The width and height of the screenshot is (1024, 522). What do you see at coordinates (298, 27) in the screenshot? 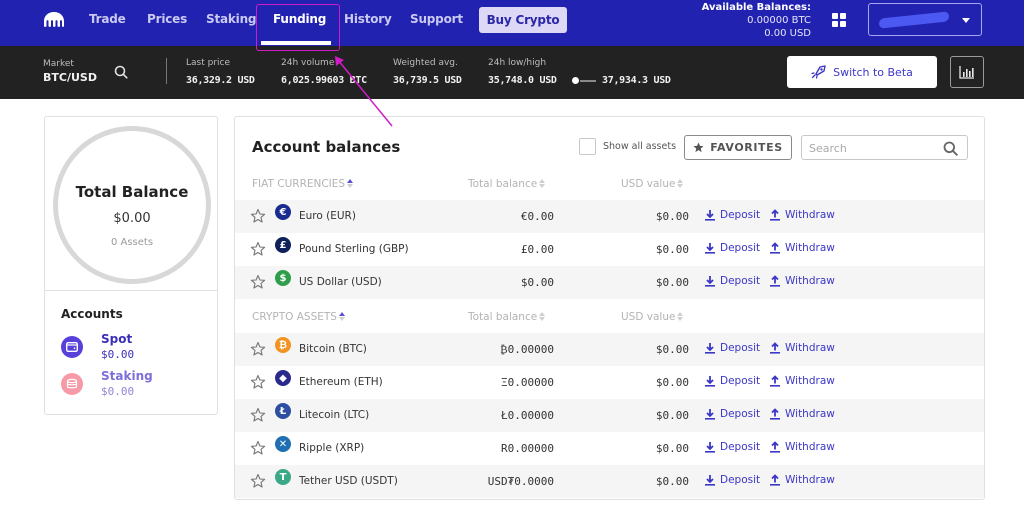
I see `annotation-highlight-box` at bounding box center [298, 27].